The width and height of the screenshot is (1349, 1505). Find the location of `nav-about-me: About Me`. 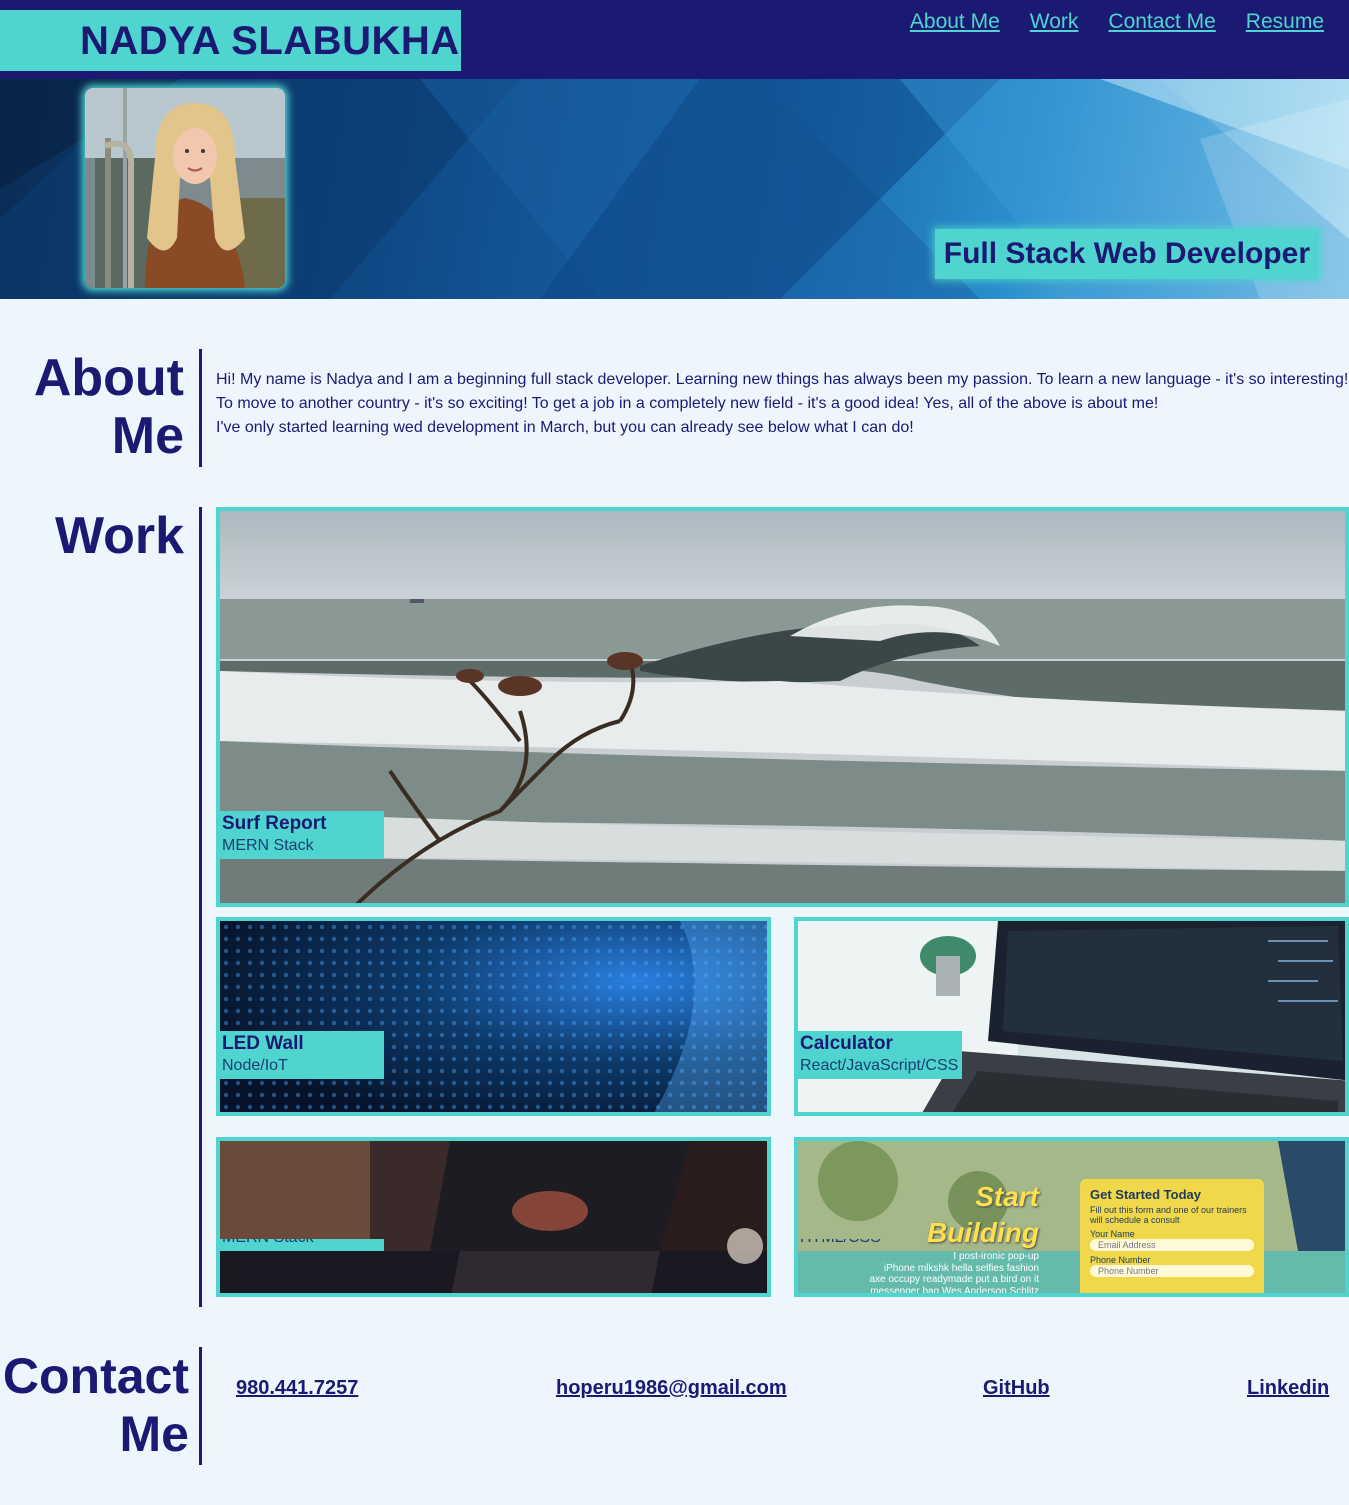

nav-about-me: About Me is located at coordinates (955, 22).